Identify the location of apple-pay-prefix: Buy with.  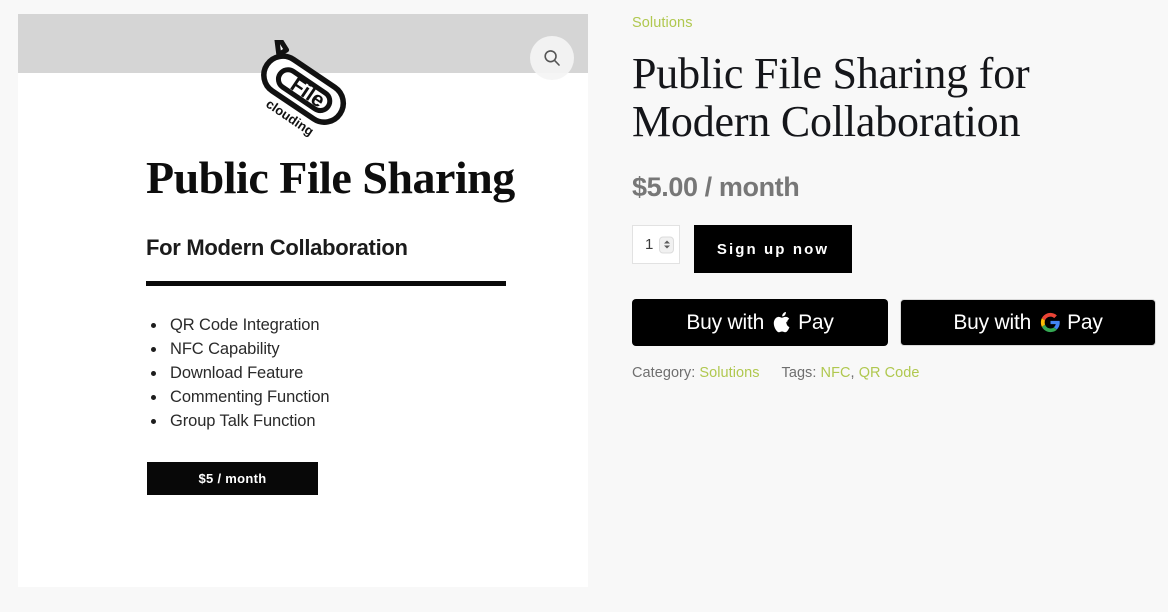
(725, 322).